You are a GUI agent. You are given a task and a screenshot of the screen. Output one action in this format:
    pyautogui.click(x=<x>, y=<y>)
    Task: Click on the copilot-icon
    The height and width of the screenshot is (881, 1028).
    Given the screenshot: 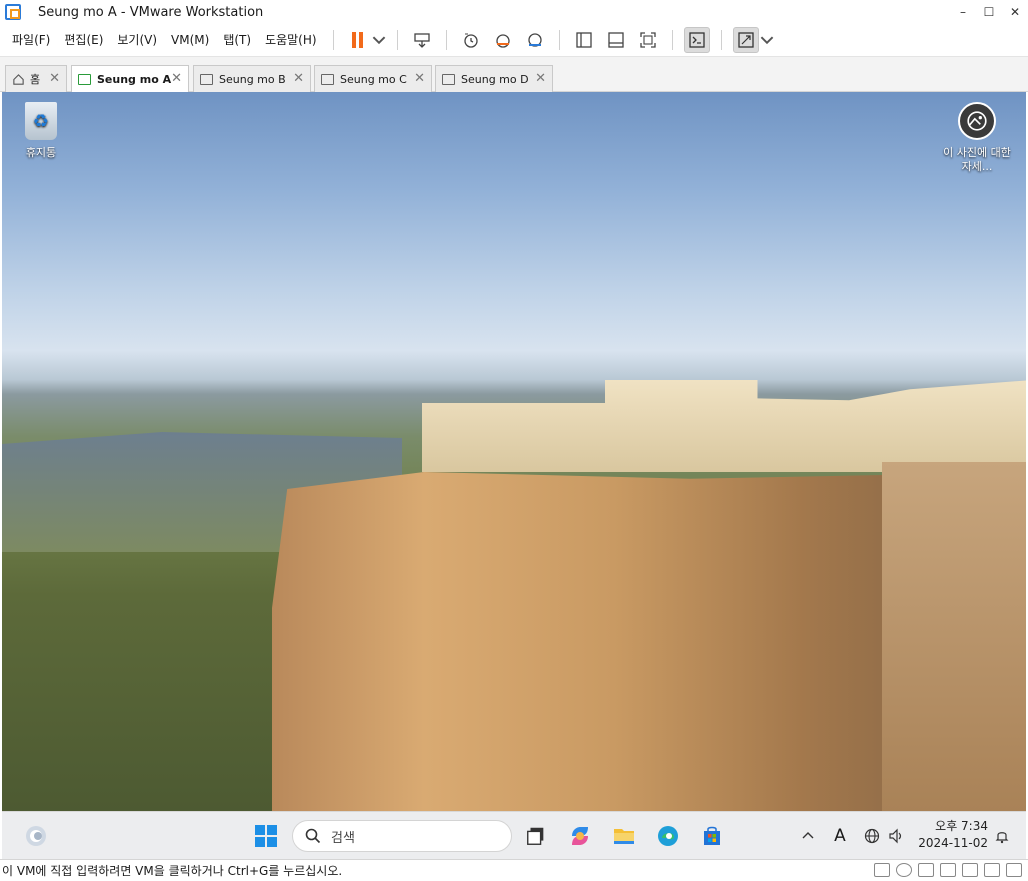 What is the action you would take?
    pyautogui.click(x=580, y=836)
    